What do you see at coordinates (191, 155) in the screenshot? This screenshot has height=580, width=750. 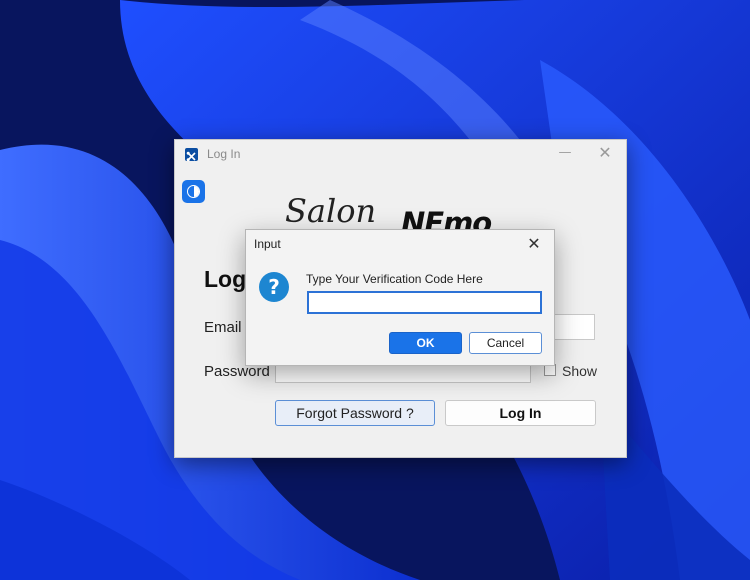 I see `app-icon` at bounding box center [191, 155].